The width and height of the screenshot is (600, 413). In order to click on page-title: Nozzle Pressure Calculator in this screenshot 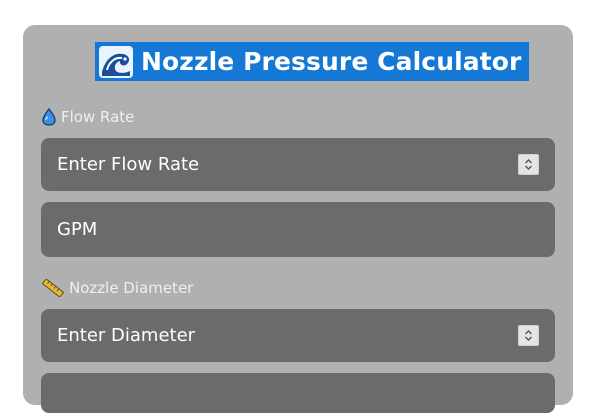, I will do `click(312, 61)`.